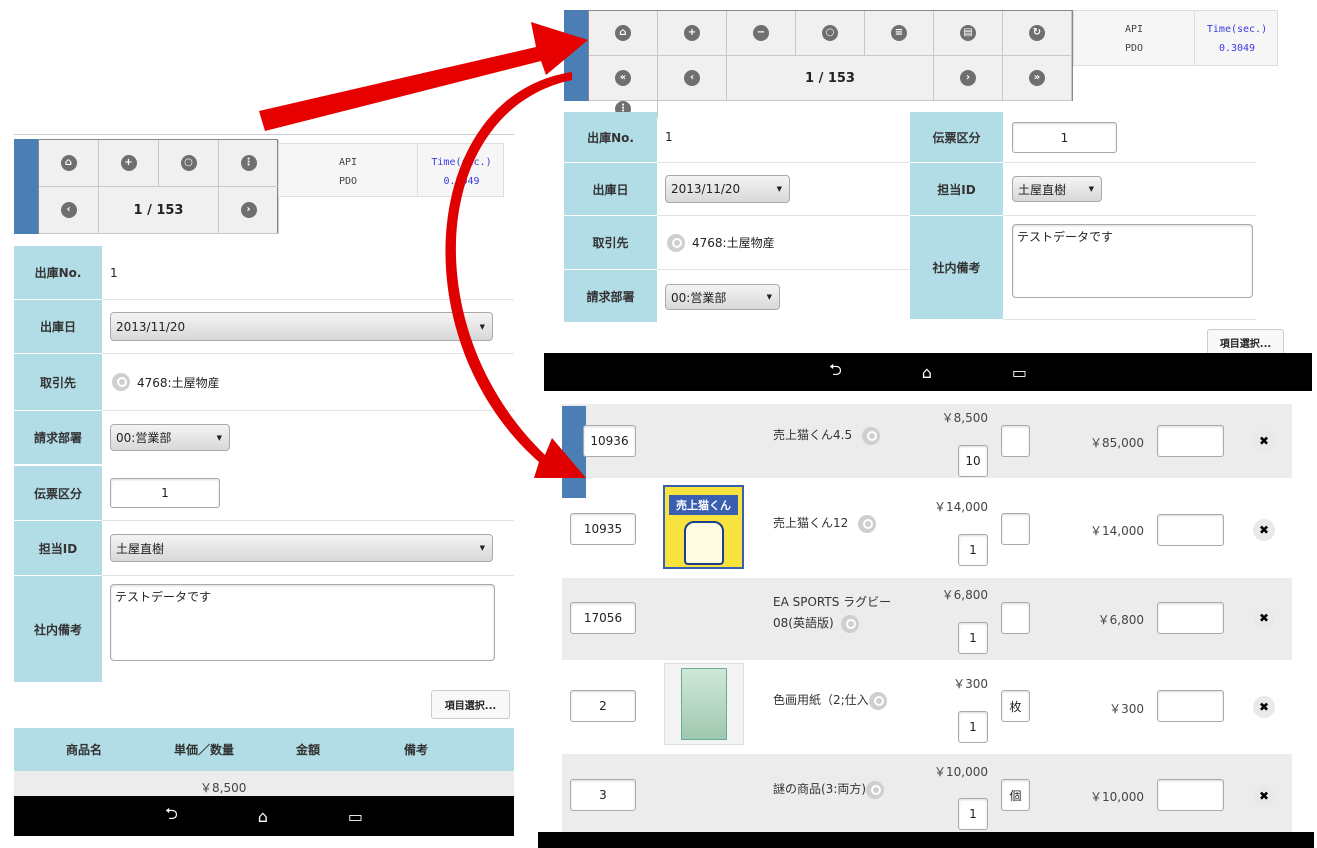  Describe the element at coordinates (423, 250) in the screenshot. I see `annotation-arrows` at that location.